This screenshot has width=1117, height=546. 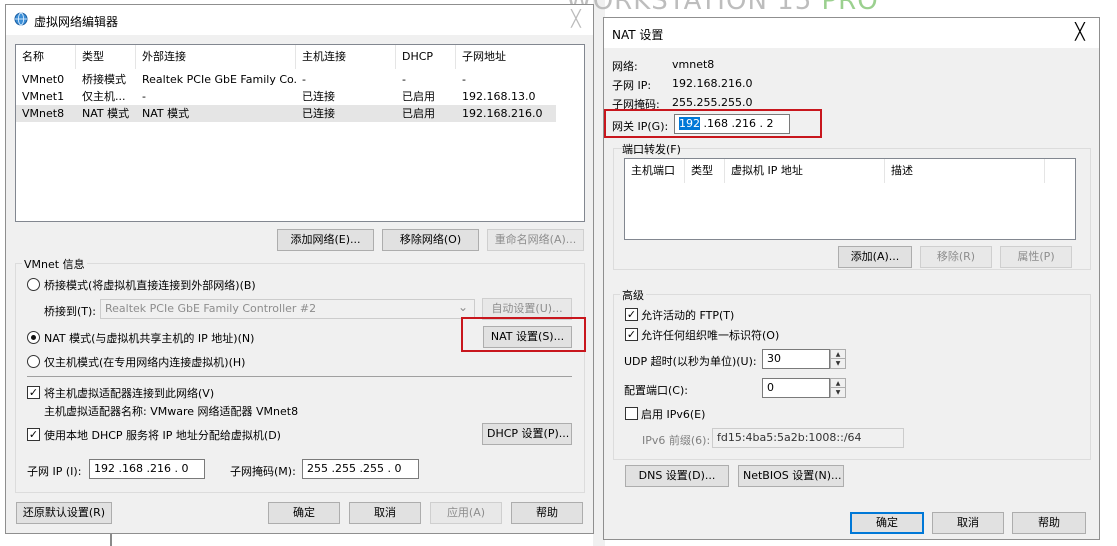 I want to click on allow-ftp-label: 允许活动的 FTP(T), so click(x=687, y=315).